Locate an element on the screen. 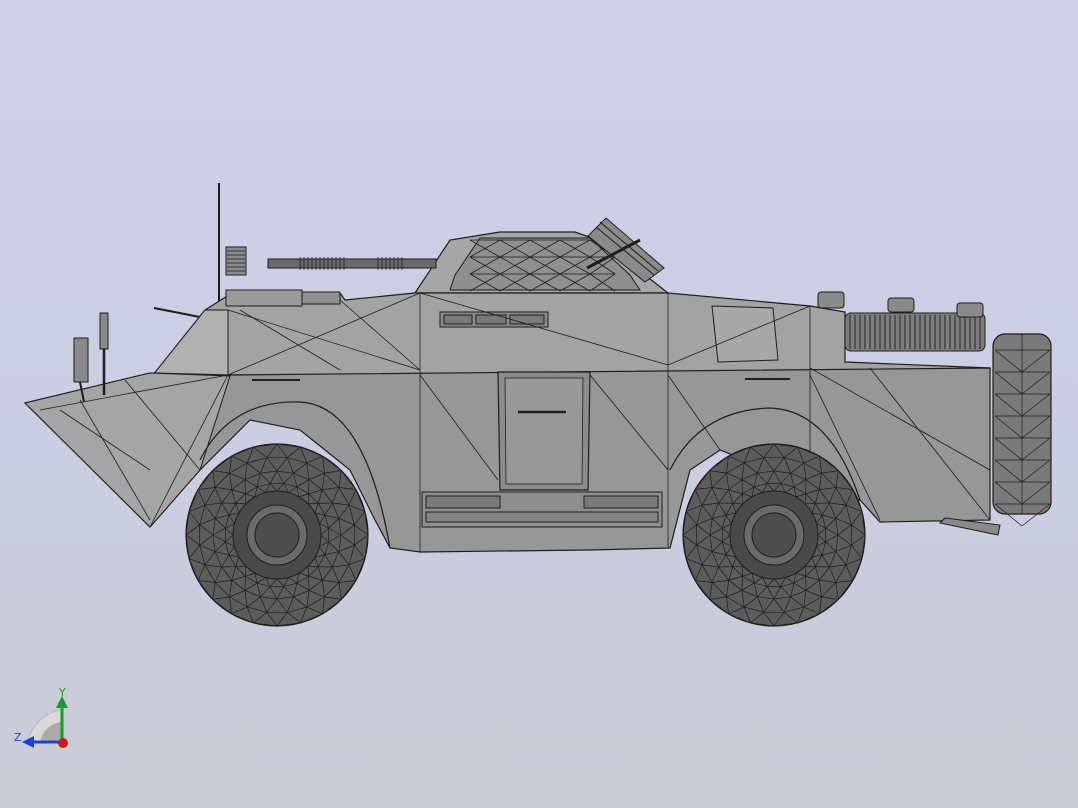  side-door is located at coordinates (544, 431).